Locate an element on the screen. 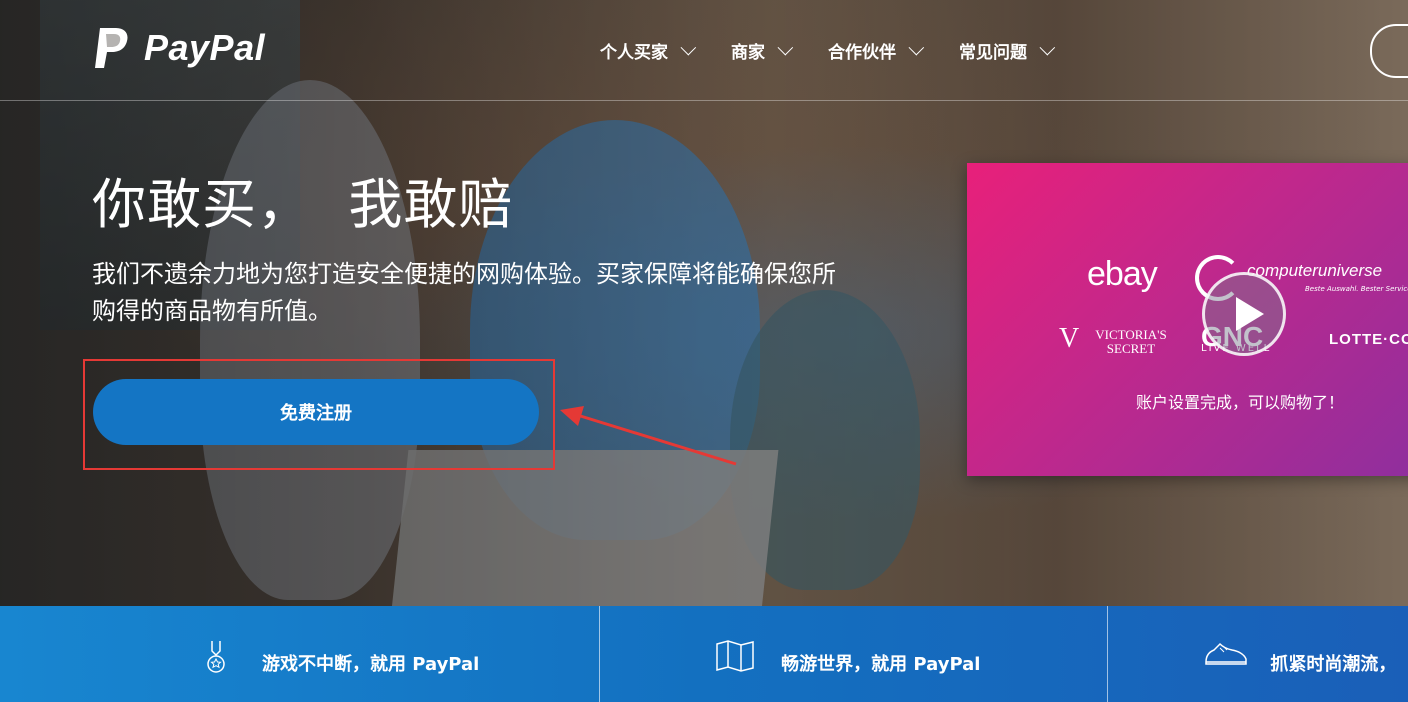  map-icon is located at coordinates (735, 656).